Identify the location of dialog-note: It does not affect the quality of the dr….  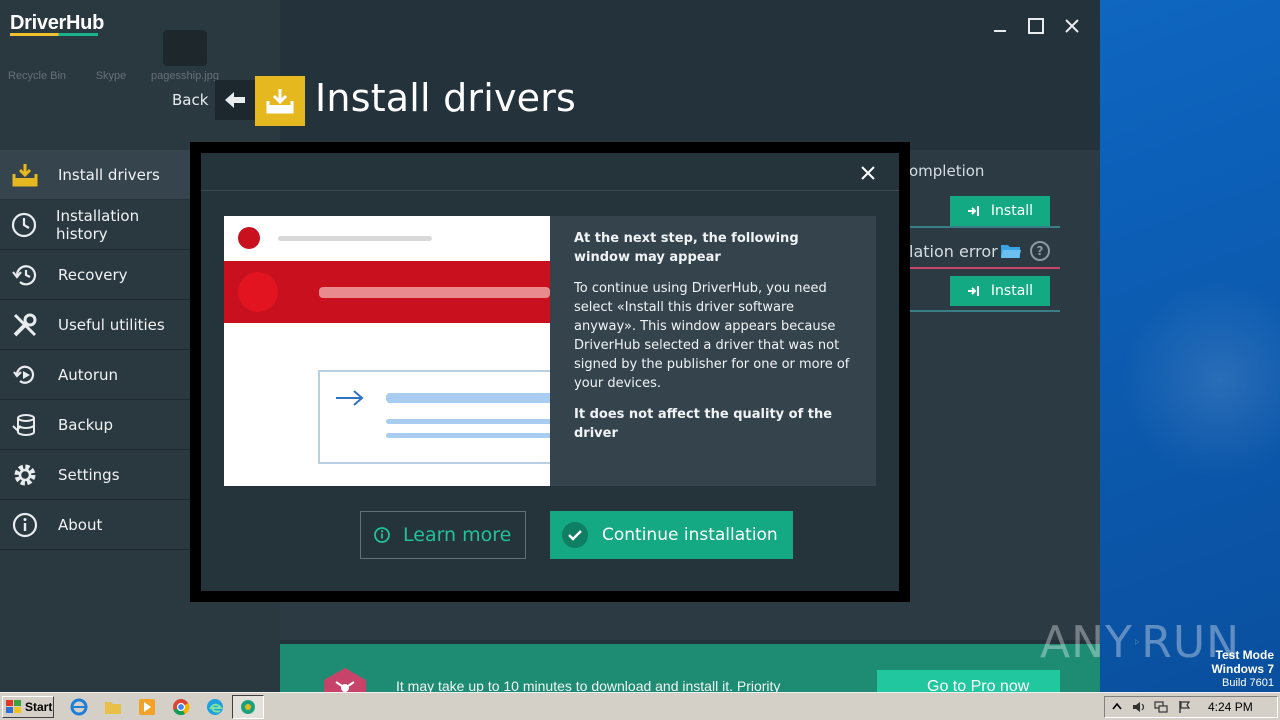
(703, 424).